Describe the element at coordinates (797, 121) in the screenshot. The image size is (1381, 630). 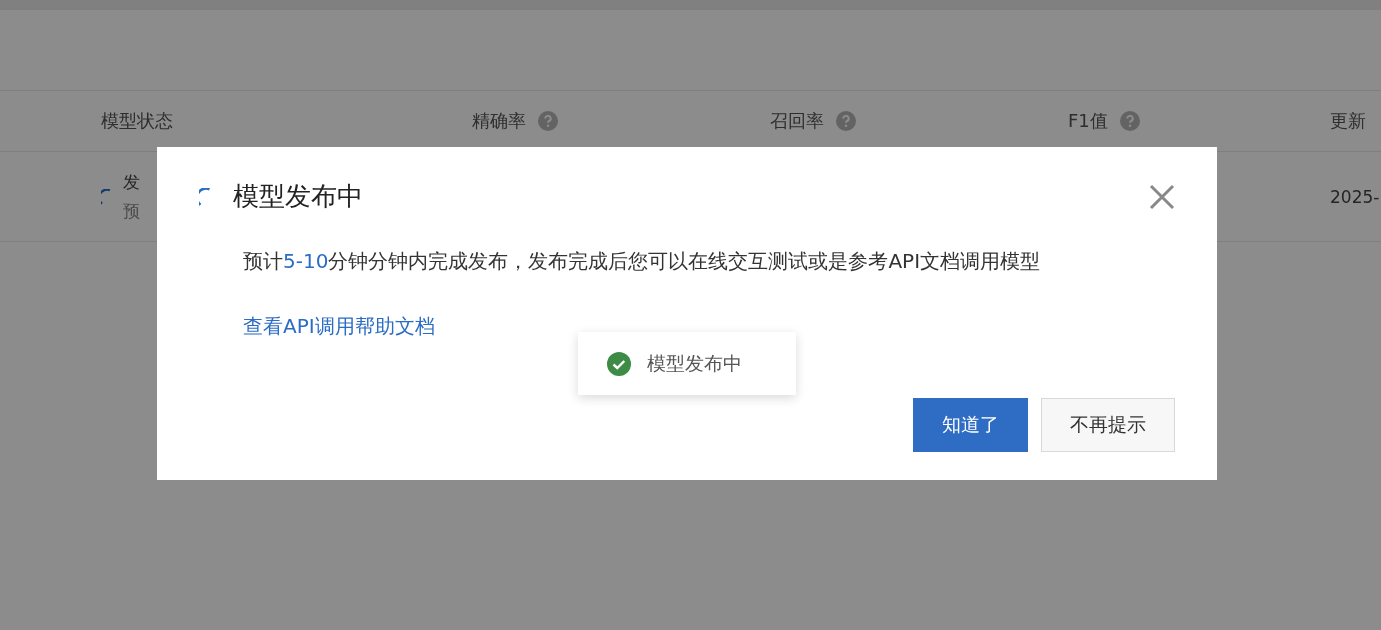
I see `column-header: 召回率` at that location.